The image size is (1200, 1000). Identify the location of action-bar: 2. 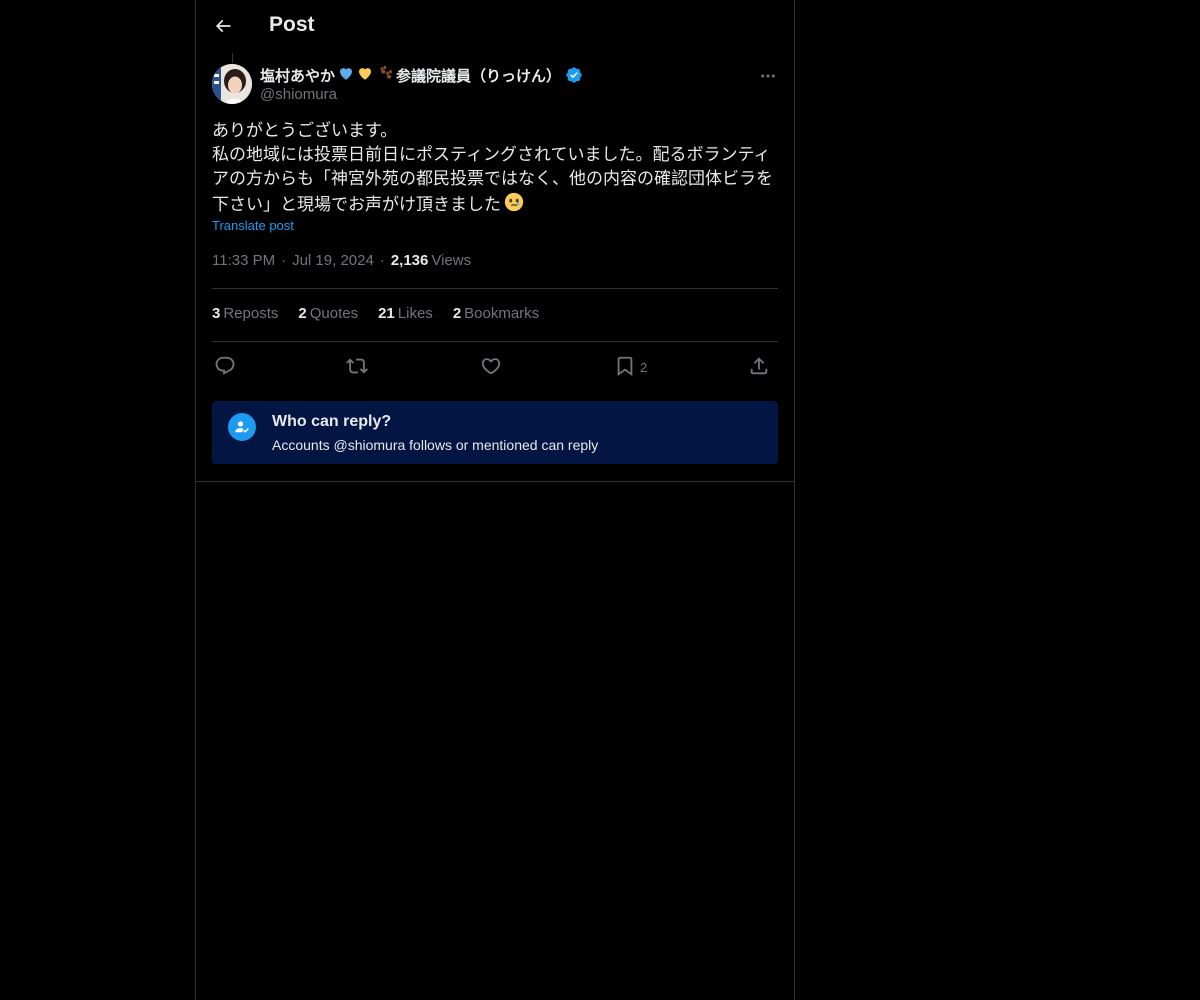
(495, 366).